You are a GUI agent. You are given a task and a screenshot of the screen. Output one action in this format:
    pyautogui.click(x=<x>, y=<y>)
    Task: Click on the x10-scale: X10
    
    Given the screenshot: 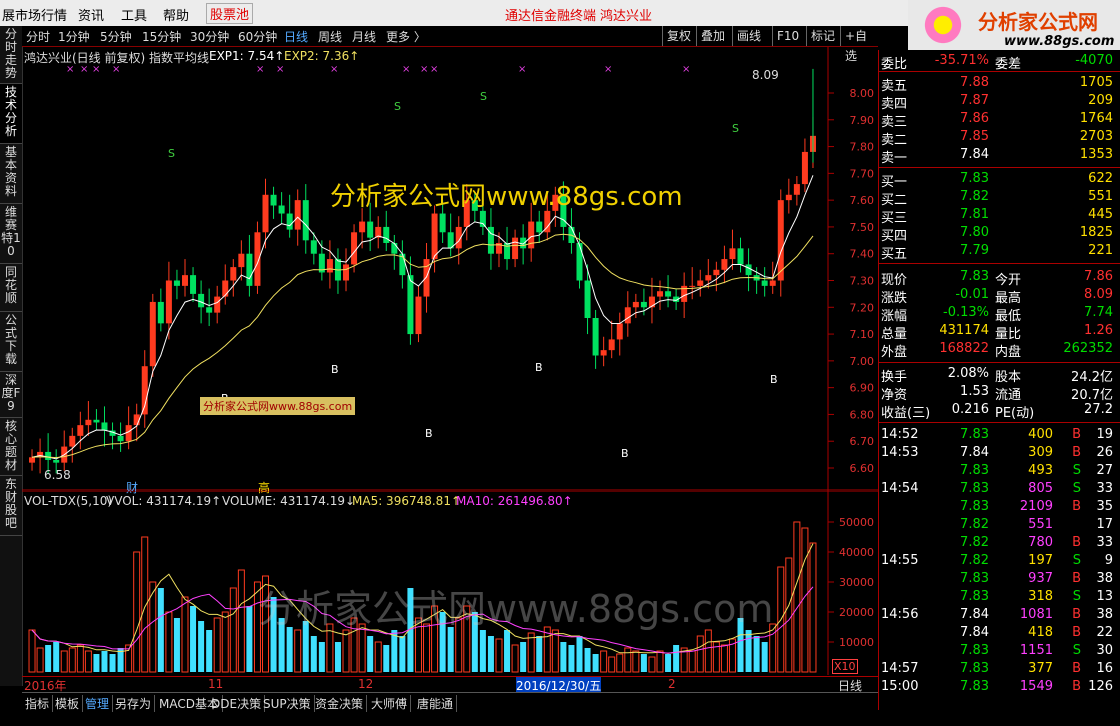 What is the action you would take?
    pyautogui.click(x=845, y=666)
    